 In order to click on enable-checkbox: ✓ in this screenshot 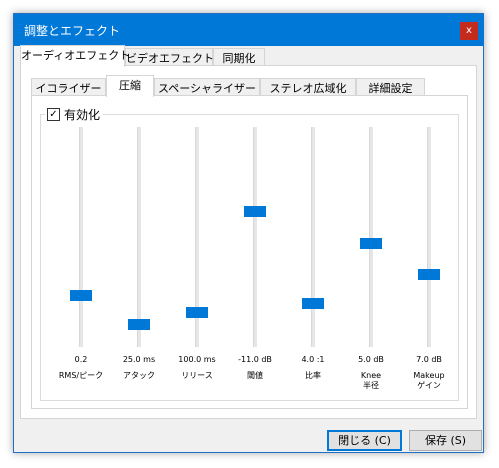, I will do `click(53, 114)`.